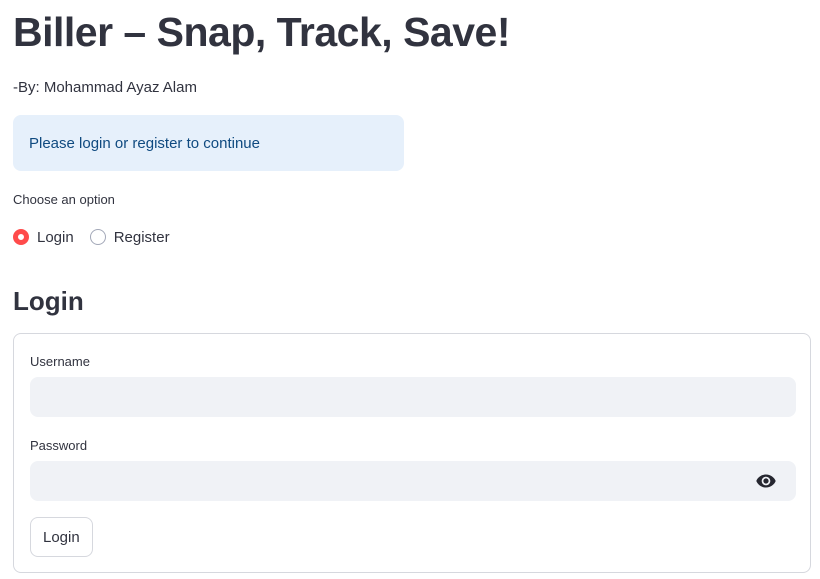 This screenshot has width=820, height=579. I want to click on radio-selected-indicator, so click(21, 237).